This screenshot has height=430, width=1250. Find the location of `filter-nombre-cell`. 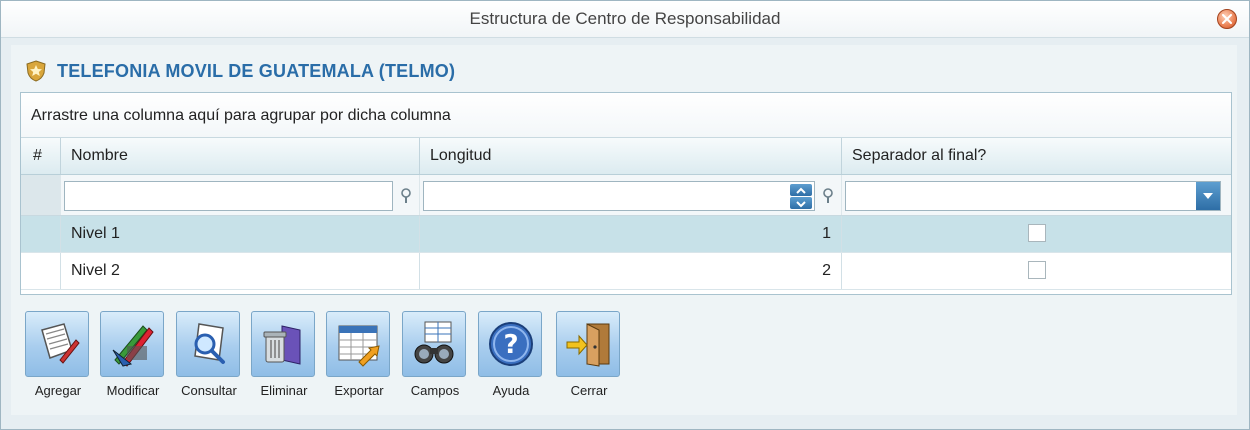

filter-nombre-cell is located at coordinates (240, 195).